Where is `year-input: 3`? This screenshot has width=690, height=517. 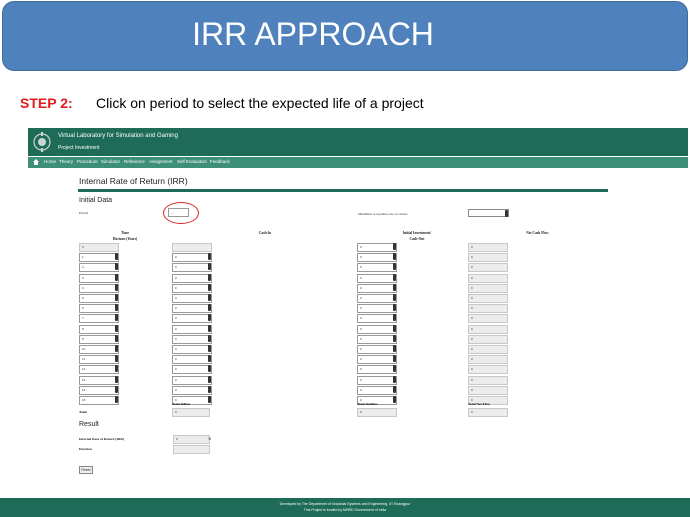
year-input: 3 is located at coordinates (99, 278).